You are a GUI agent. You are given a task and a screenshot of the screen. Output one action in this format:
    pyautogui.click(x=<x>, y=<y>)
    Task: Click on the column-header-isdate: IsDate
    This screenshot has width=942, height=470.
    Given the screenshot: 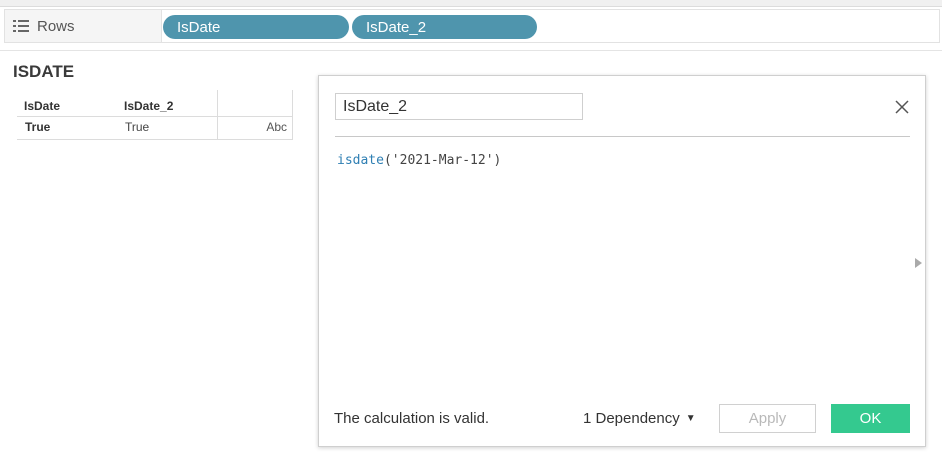 What is the action you would take?
    pyautogui.click(x=42, y=106)
    